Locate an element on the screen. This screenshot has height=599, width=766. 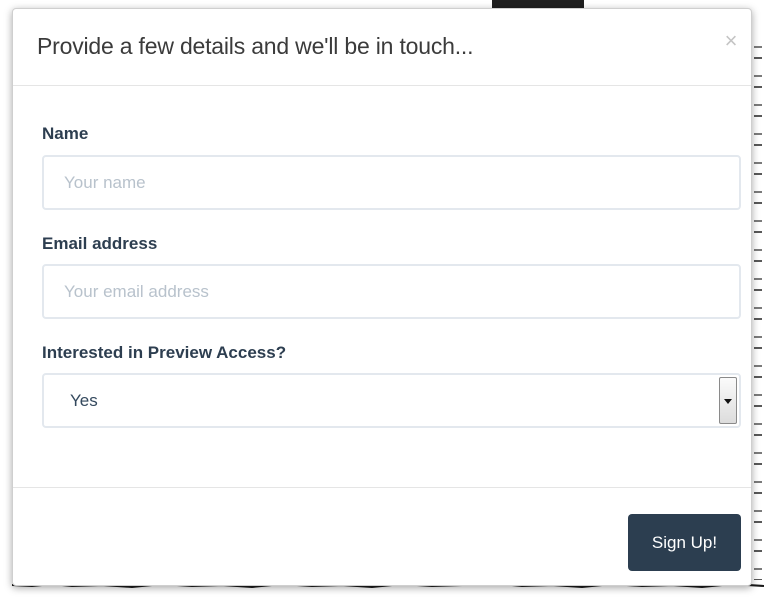
email-label: Email address is located at coordinates (100, 243).